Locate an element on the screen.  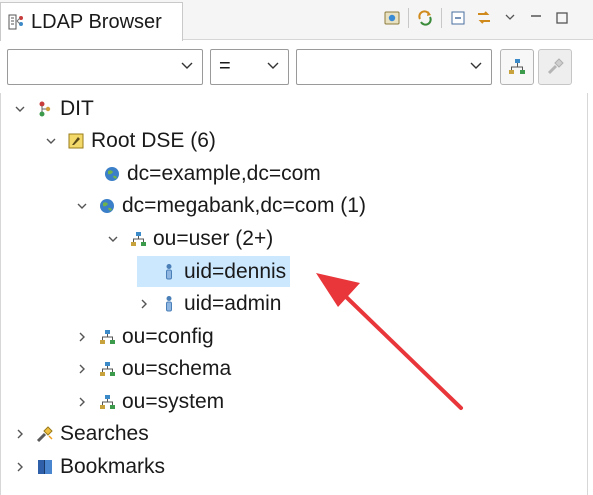
tree-node-ou-config: ou=config is located at coordinates (144, 337).